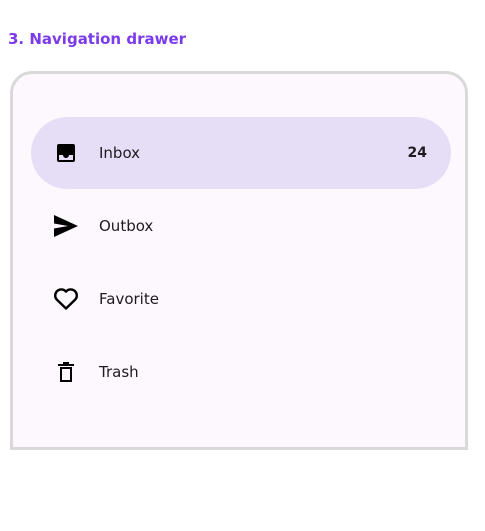 The width and height of the screenshot is (485, 531). What do you see at coordinates (241, 299) in the screenshot?
I see `drawer-item-favorite: Favorite` at bounding box center [241, 299].